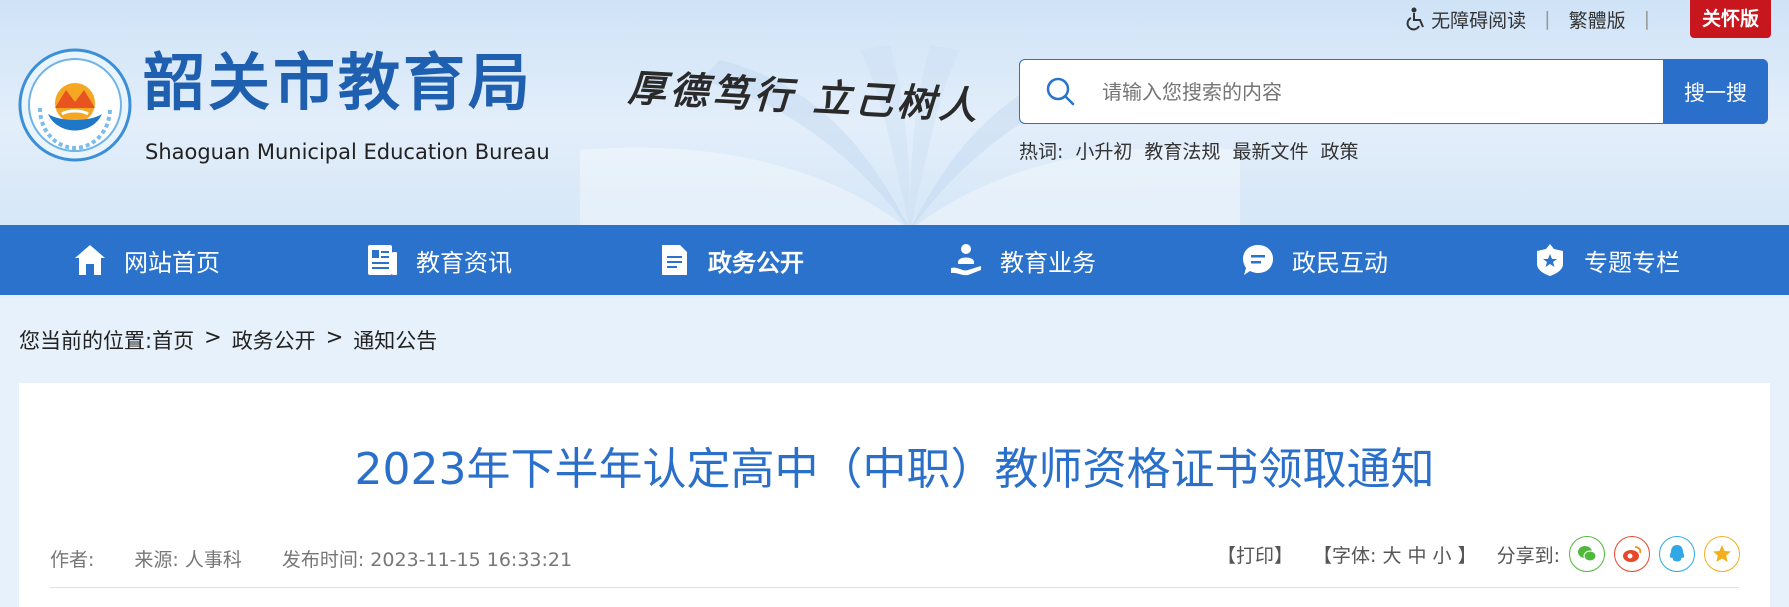 The height and width of the screenshot is (607, 1789). Describe the element at coordinates (1632, 554) in the screenshot. I see `weibo-icon` at that location.